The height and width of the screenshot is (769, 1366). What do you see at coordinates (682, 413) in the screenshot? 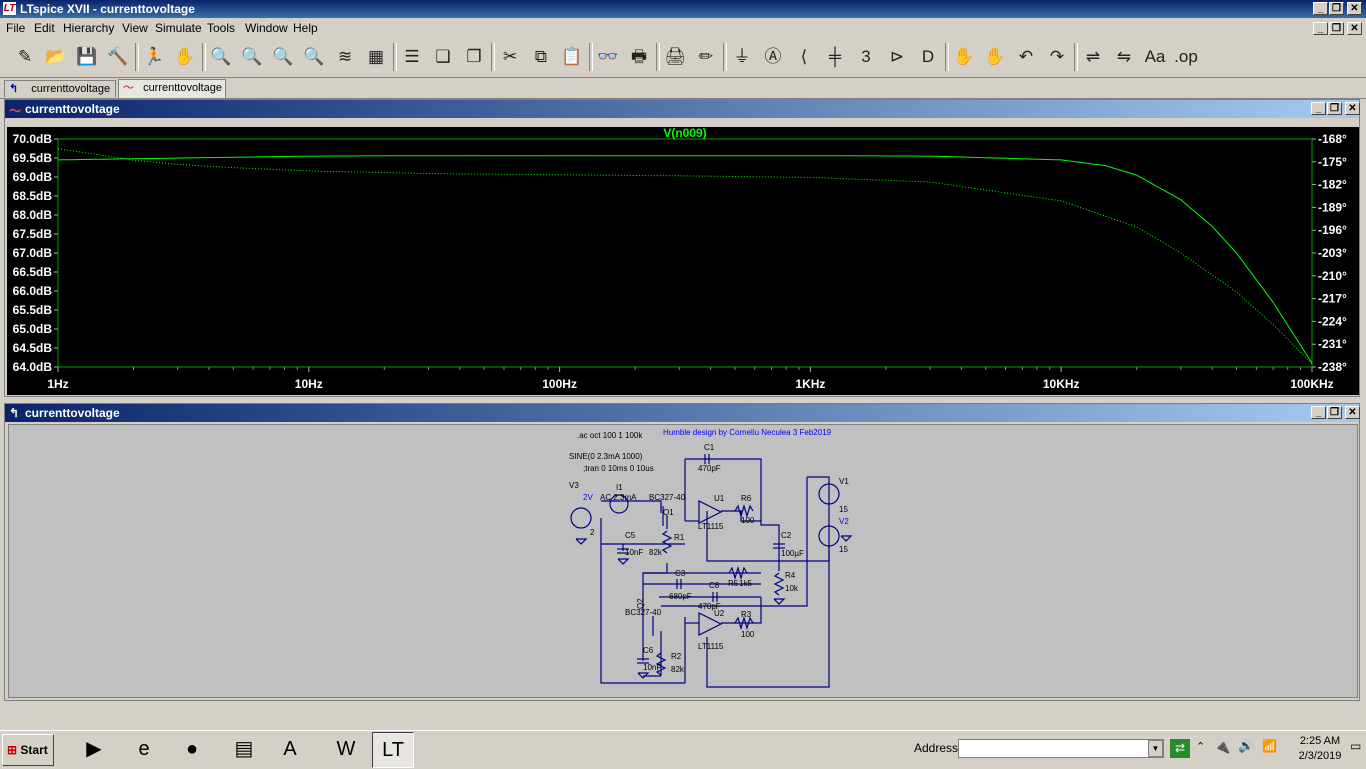
I see `schematic-window-titlebar: ↰ currenttovoltage _ ❐ ✕` at bounding box center [682, 413].